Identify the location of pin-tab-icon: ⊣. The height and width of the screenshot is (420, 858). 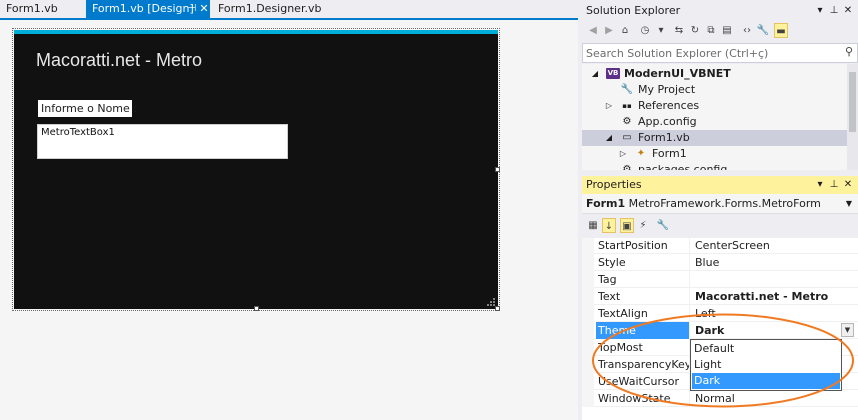
(192, 9).